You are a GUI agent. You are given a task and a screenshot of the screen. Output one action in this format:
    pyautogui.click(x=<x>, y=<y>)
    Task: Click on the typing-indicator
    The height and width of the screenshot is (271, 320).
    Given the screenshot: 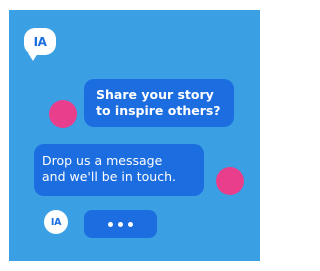 What is the action you would take?
    pyautogui.click(x=120, y=224)
    